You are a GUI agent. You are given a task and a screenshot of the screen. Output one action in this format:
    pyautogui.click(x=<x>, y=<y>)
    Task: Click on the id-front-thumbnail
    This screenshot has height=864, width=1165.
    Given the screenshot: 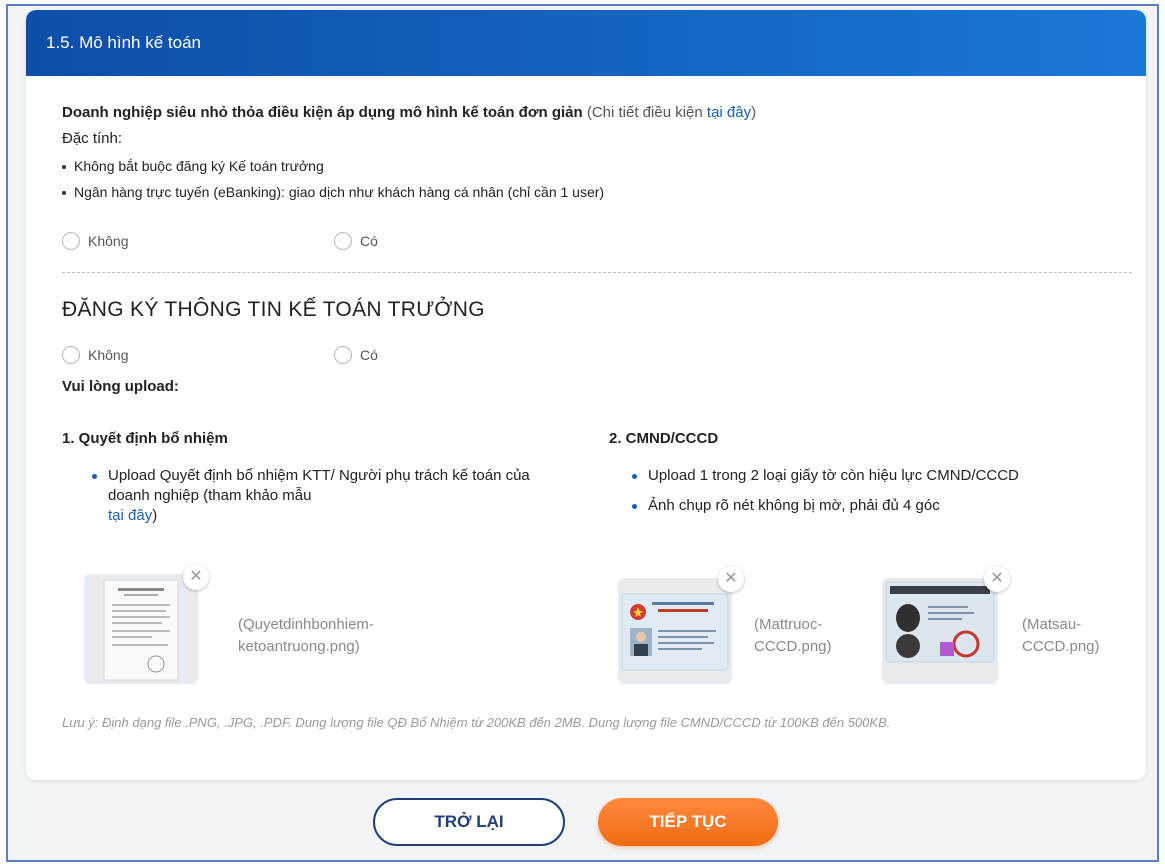 What is the action you would take?
    pyautogui.click(x=675, y=631)
    